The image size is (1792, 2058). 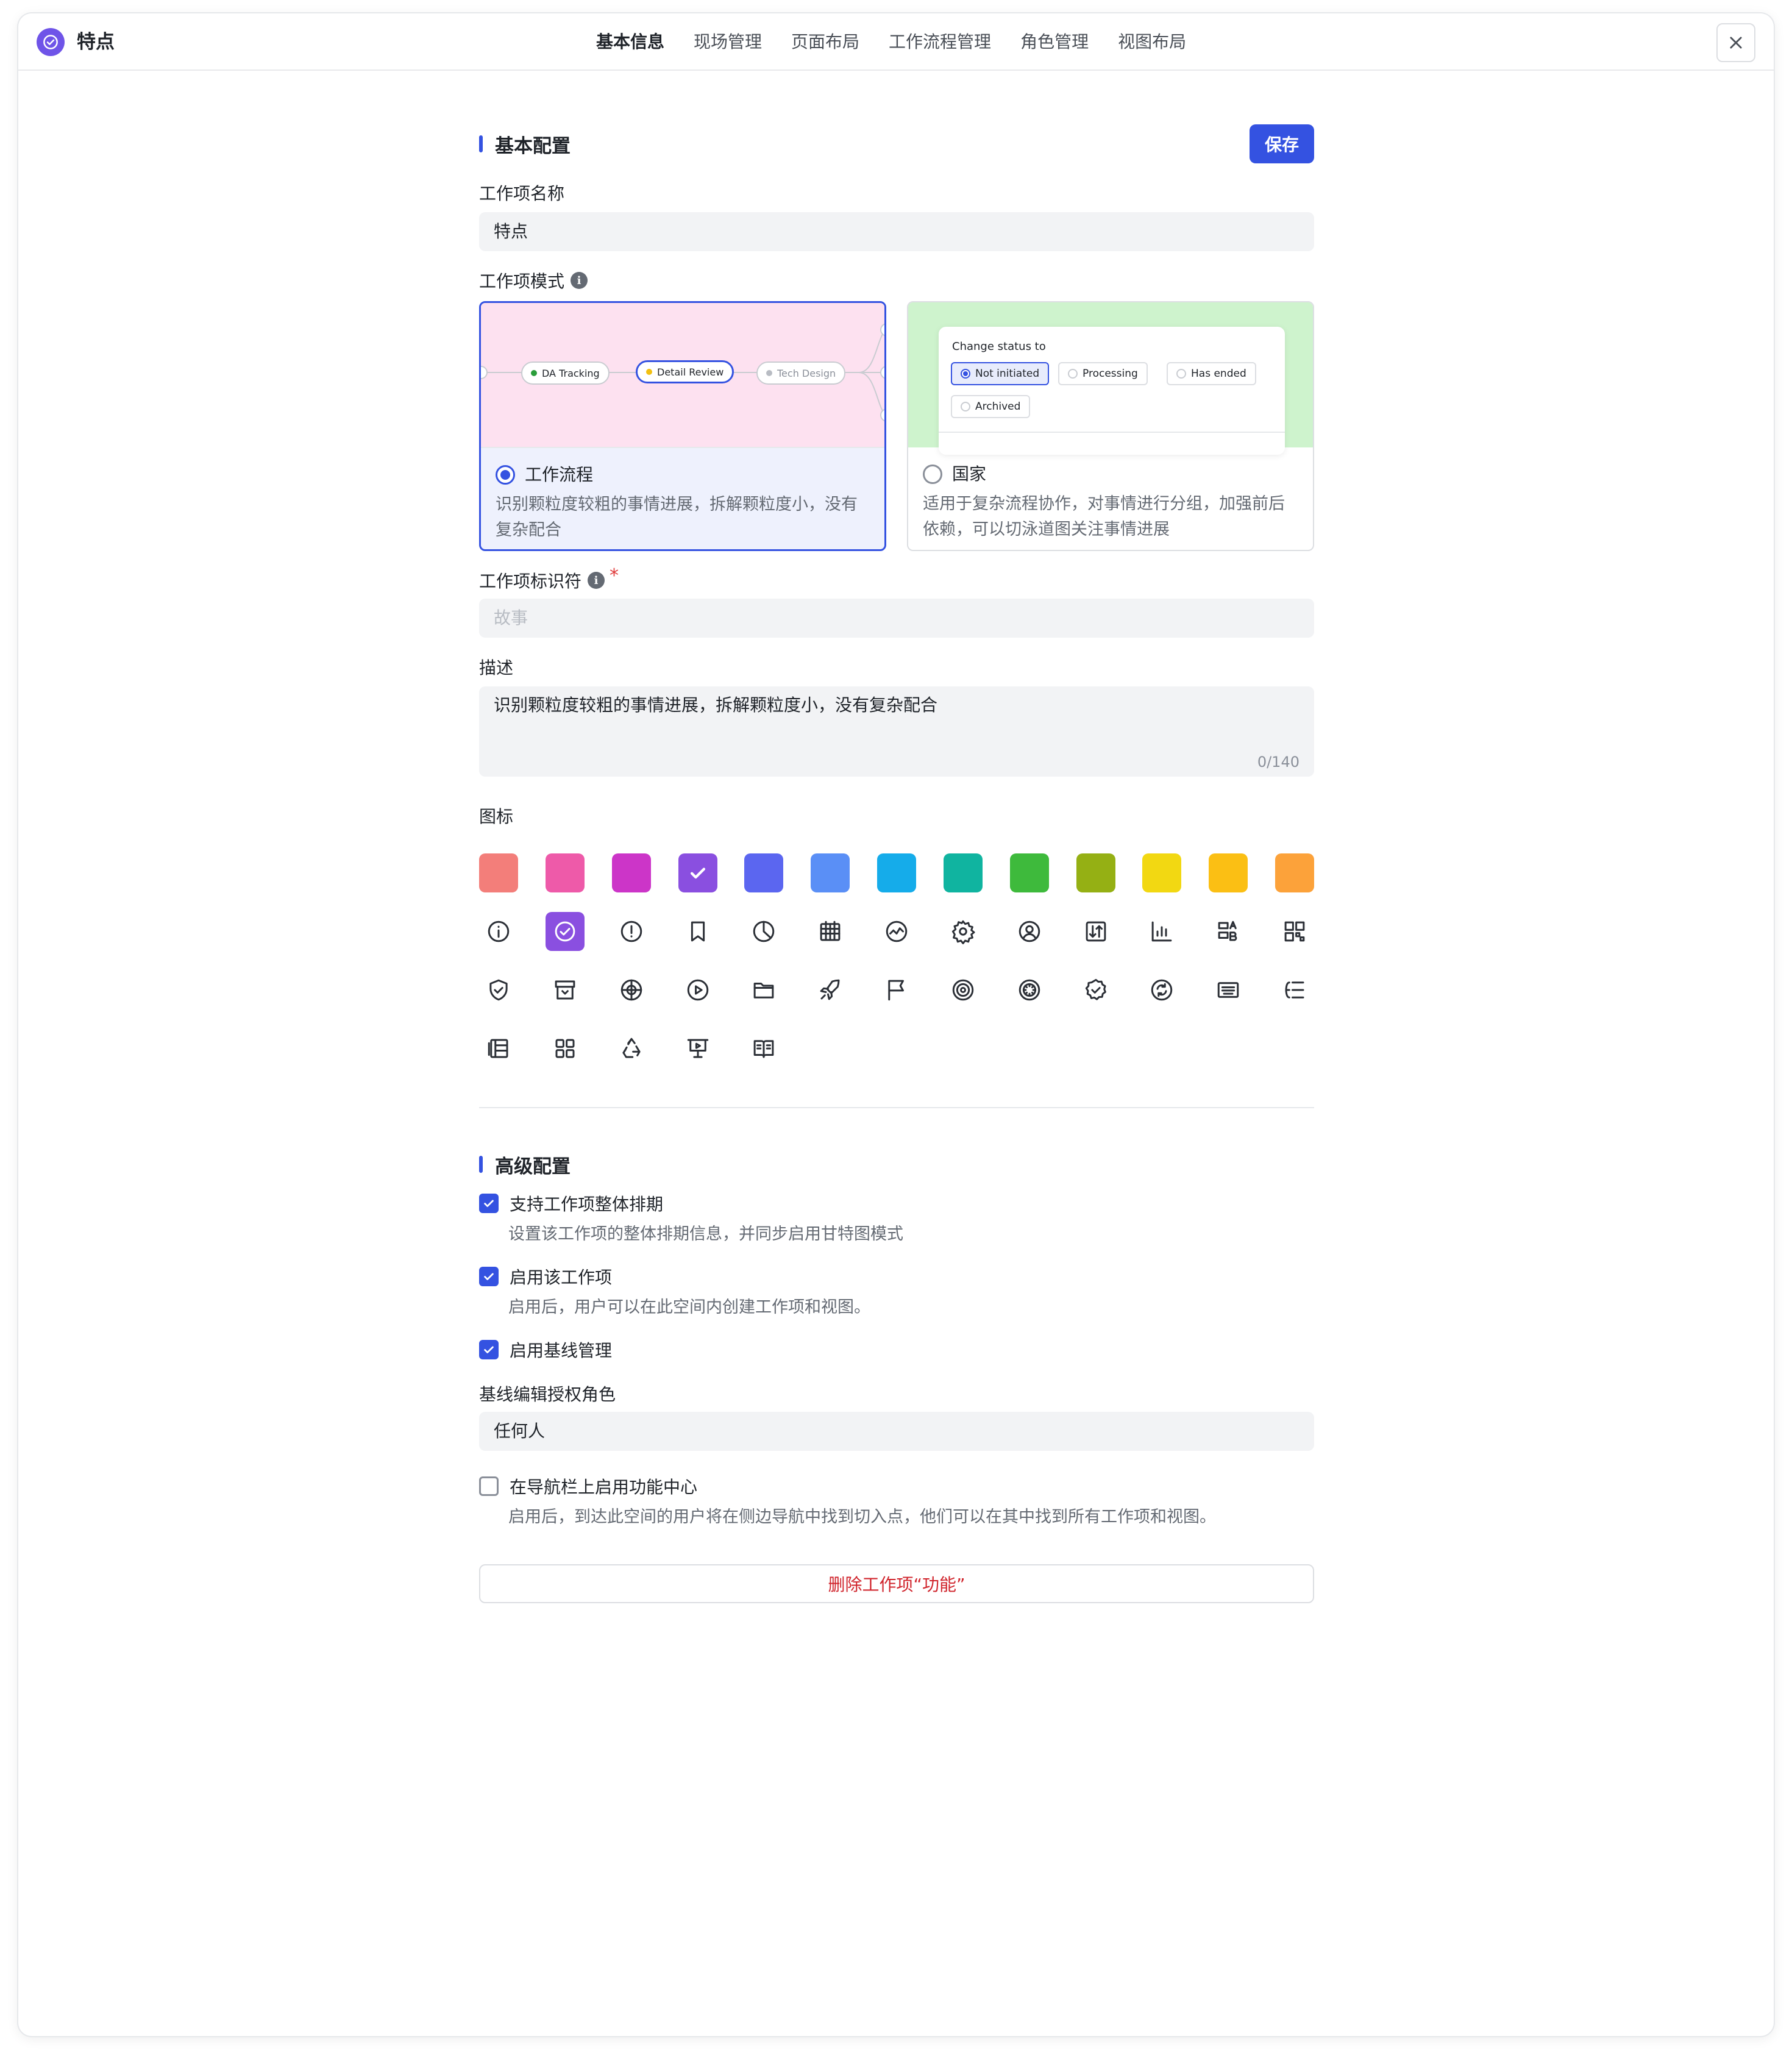 What do you see at coordinates (489, 1486) in the screenshot?
I see `checkbox-unchecked` at bounding box center [489, 1486].